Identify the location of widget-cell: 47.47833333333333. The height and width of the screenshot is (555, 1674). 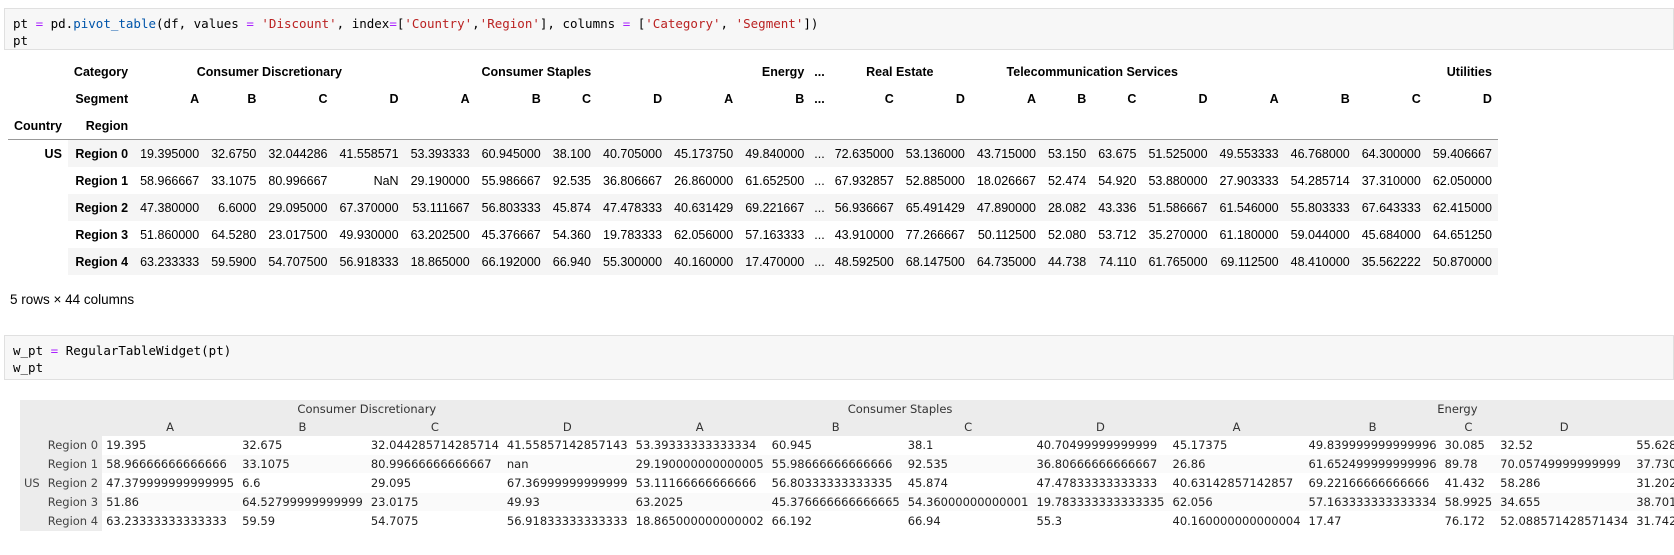
(1100, 483).